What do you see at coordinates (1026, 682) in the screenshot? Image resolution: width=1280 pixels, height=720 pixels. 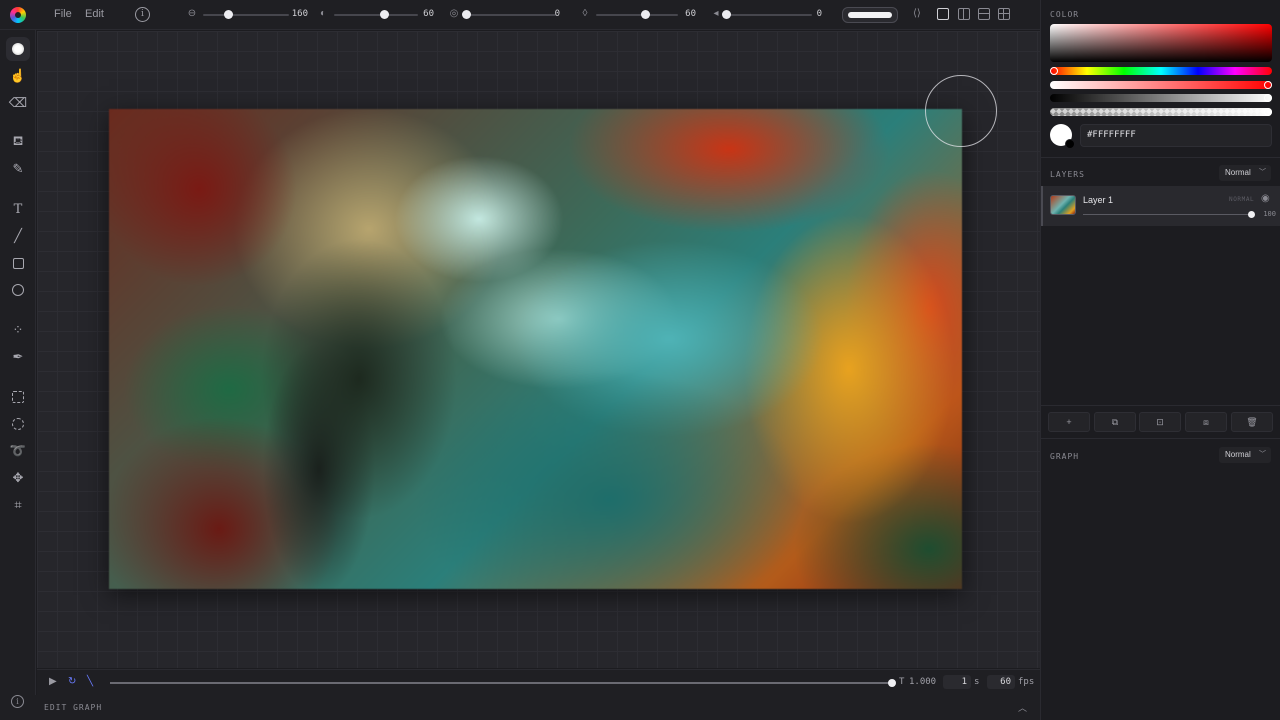 I see `fps-unit: fps` at bounding box center [1026, 682].